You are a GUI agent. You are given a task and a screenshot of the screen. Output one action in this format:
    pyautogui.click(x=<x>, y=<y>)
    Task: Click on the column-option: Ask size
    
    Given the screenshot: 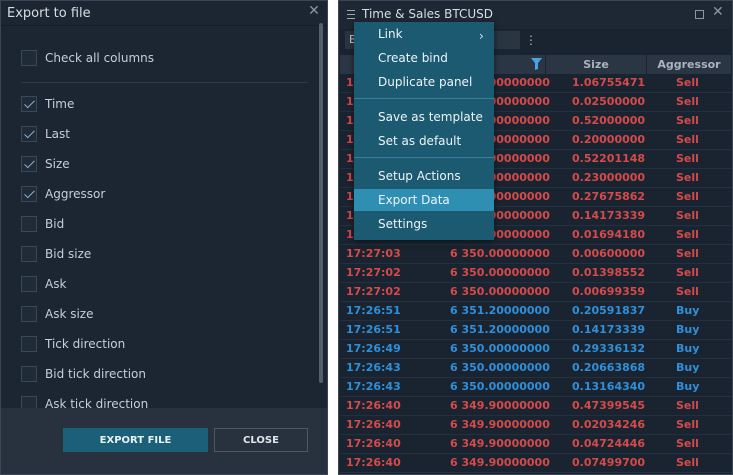 What is the action you would take?
    pyautogui.click(x=57, y=314)
    